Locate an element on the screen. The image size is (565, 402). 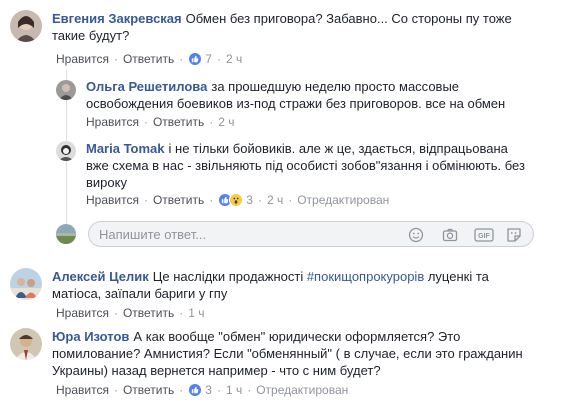
svg-text: GIF is located at coordinates (484, 236).